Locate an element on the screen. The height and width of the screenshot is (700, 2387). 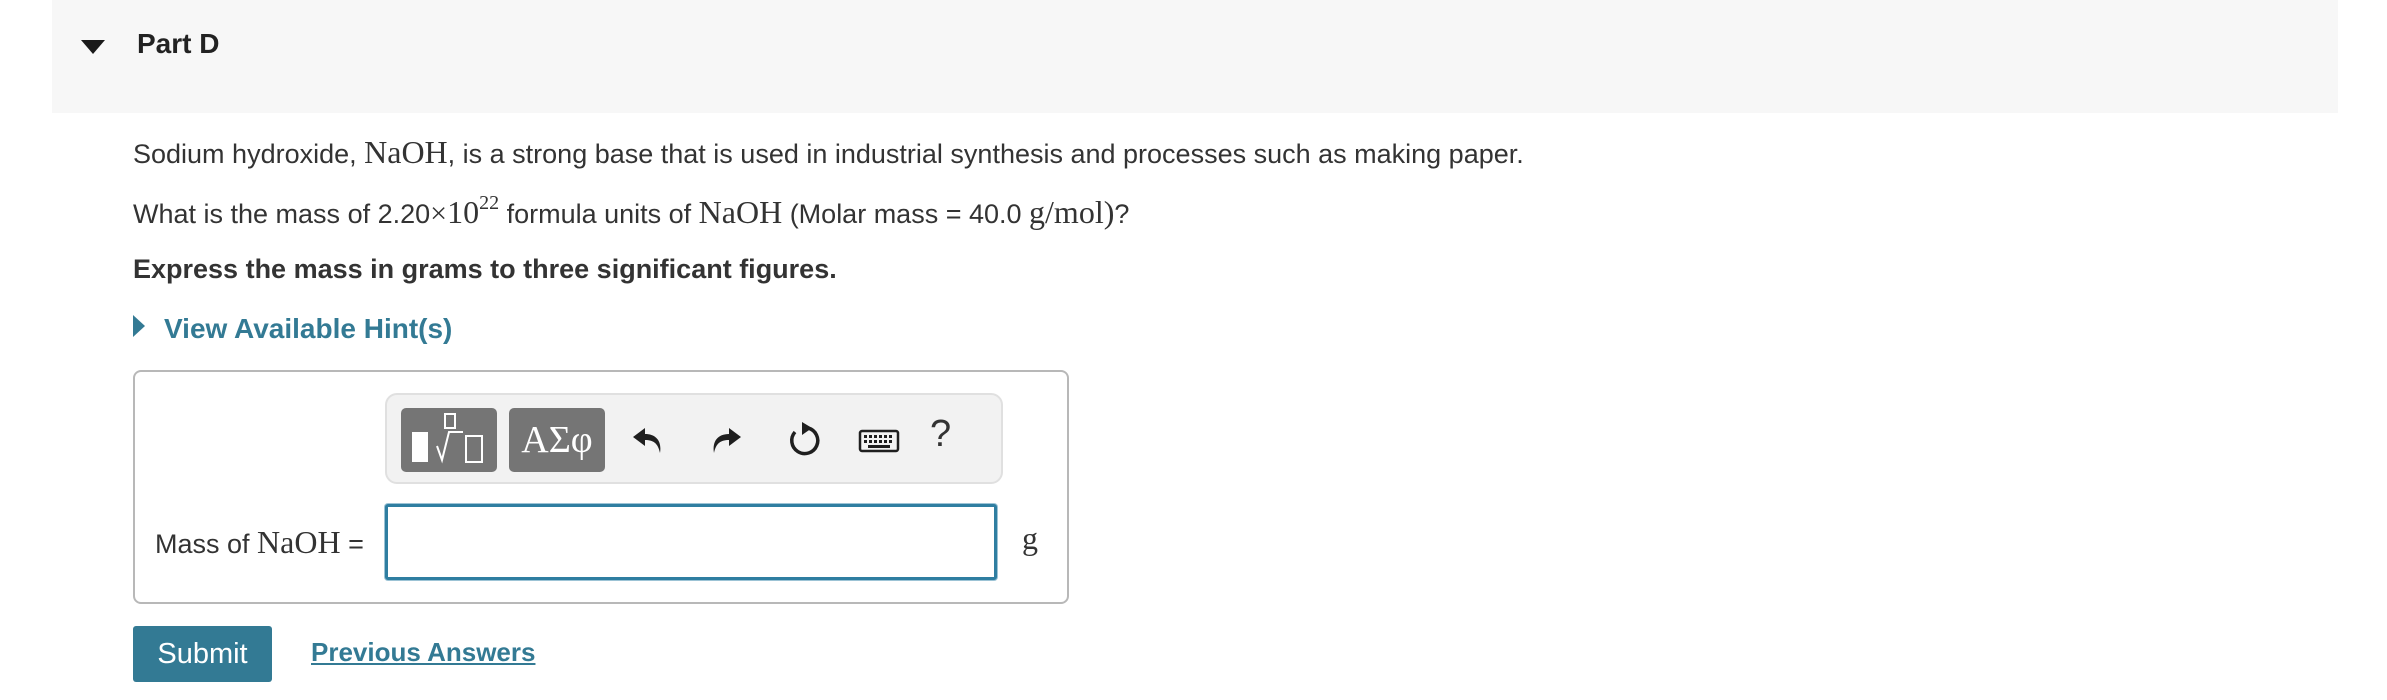
prompt-text-pre: What is the mass of 2.20 is located at coordinates (282, 214).